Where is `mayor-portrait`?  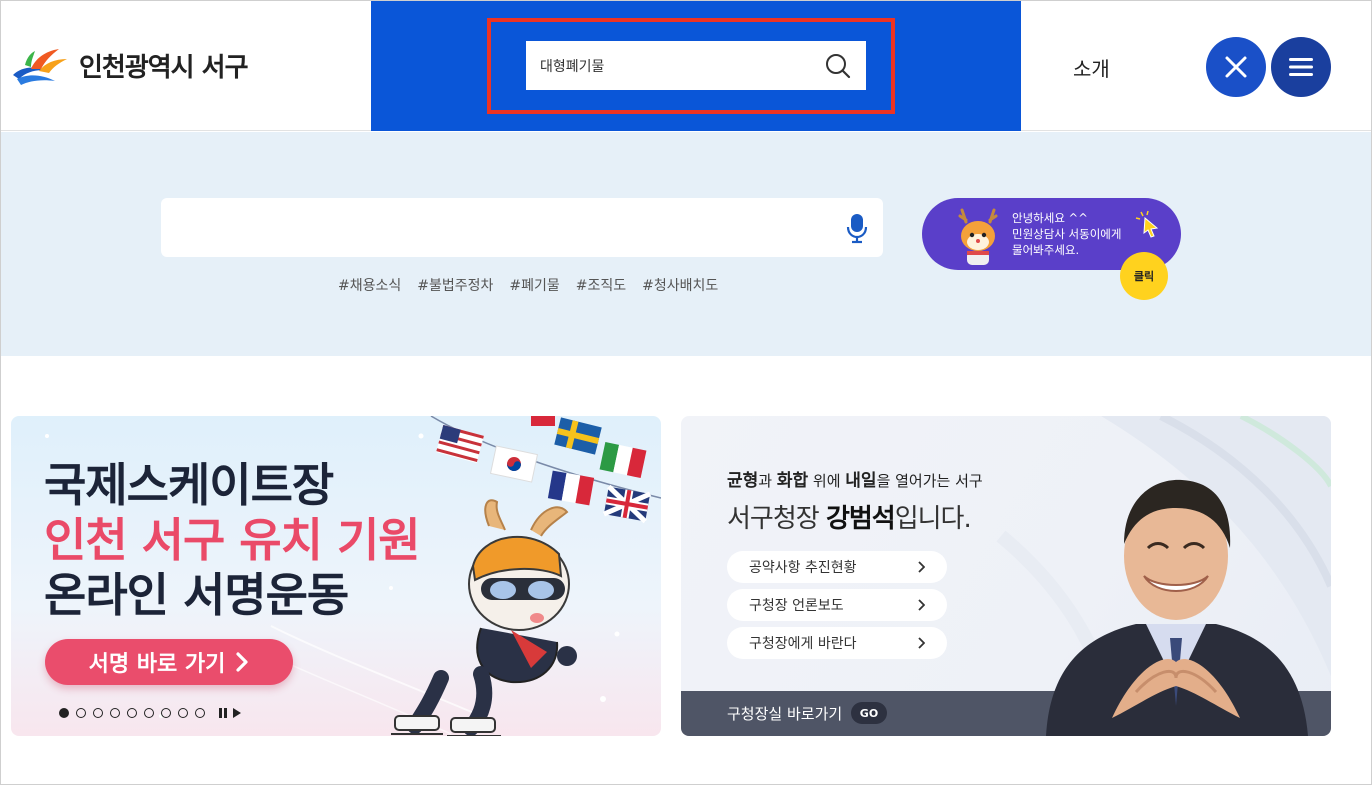 mayor-portrait is located at coordinates (1177, 607).